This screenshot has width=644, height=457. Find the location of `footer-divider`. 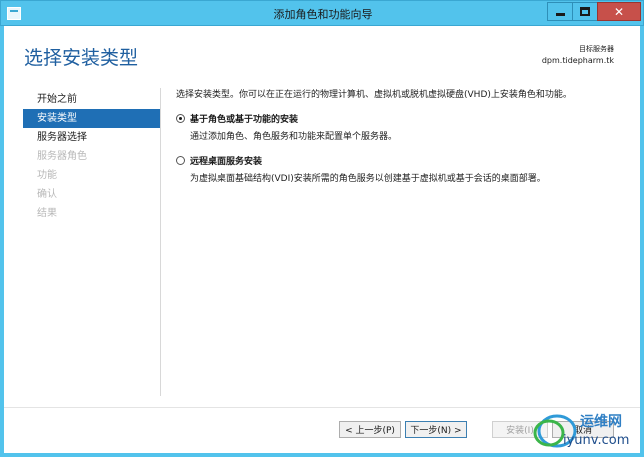

footer-divider is located at coordinates (322, 407).